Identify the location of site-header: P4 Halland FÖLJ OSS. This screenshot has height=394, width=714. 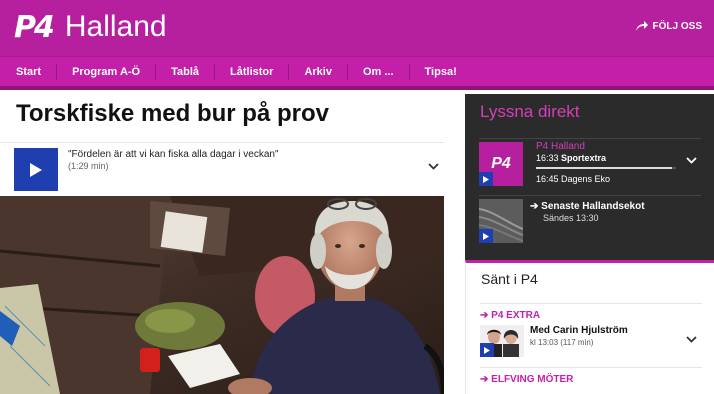
(357, 28).